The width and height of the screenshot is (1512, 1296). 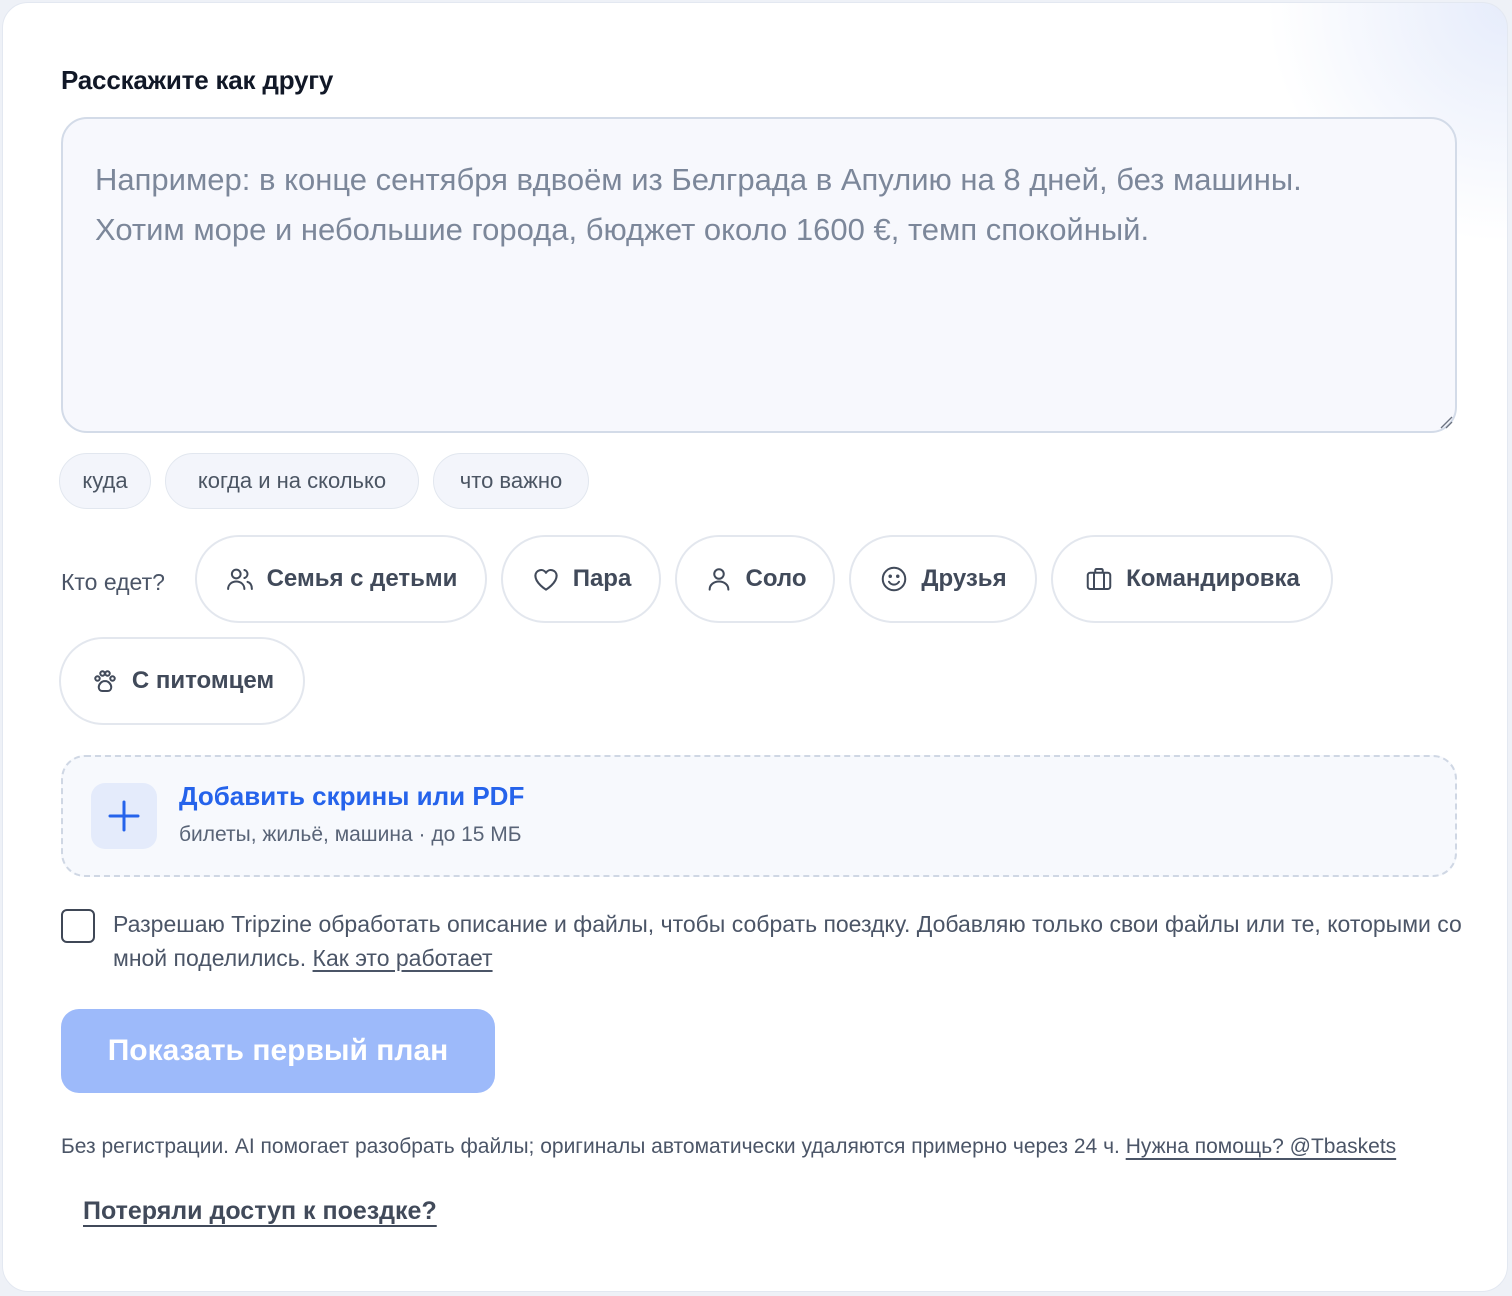 I want to click on traveler-option-couple: Пара, so click(x=581, y=579).